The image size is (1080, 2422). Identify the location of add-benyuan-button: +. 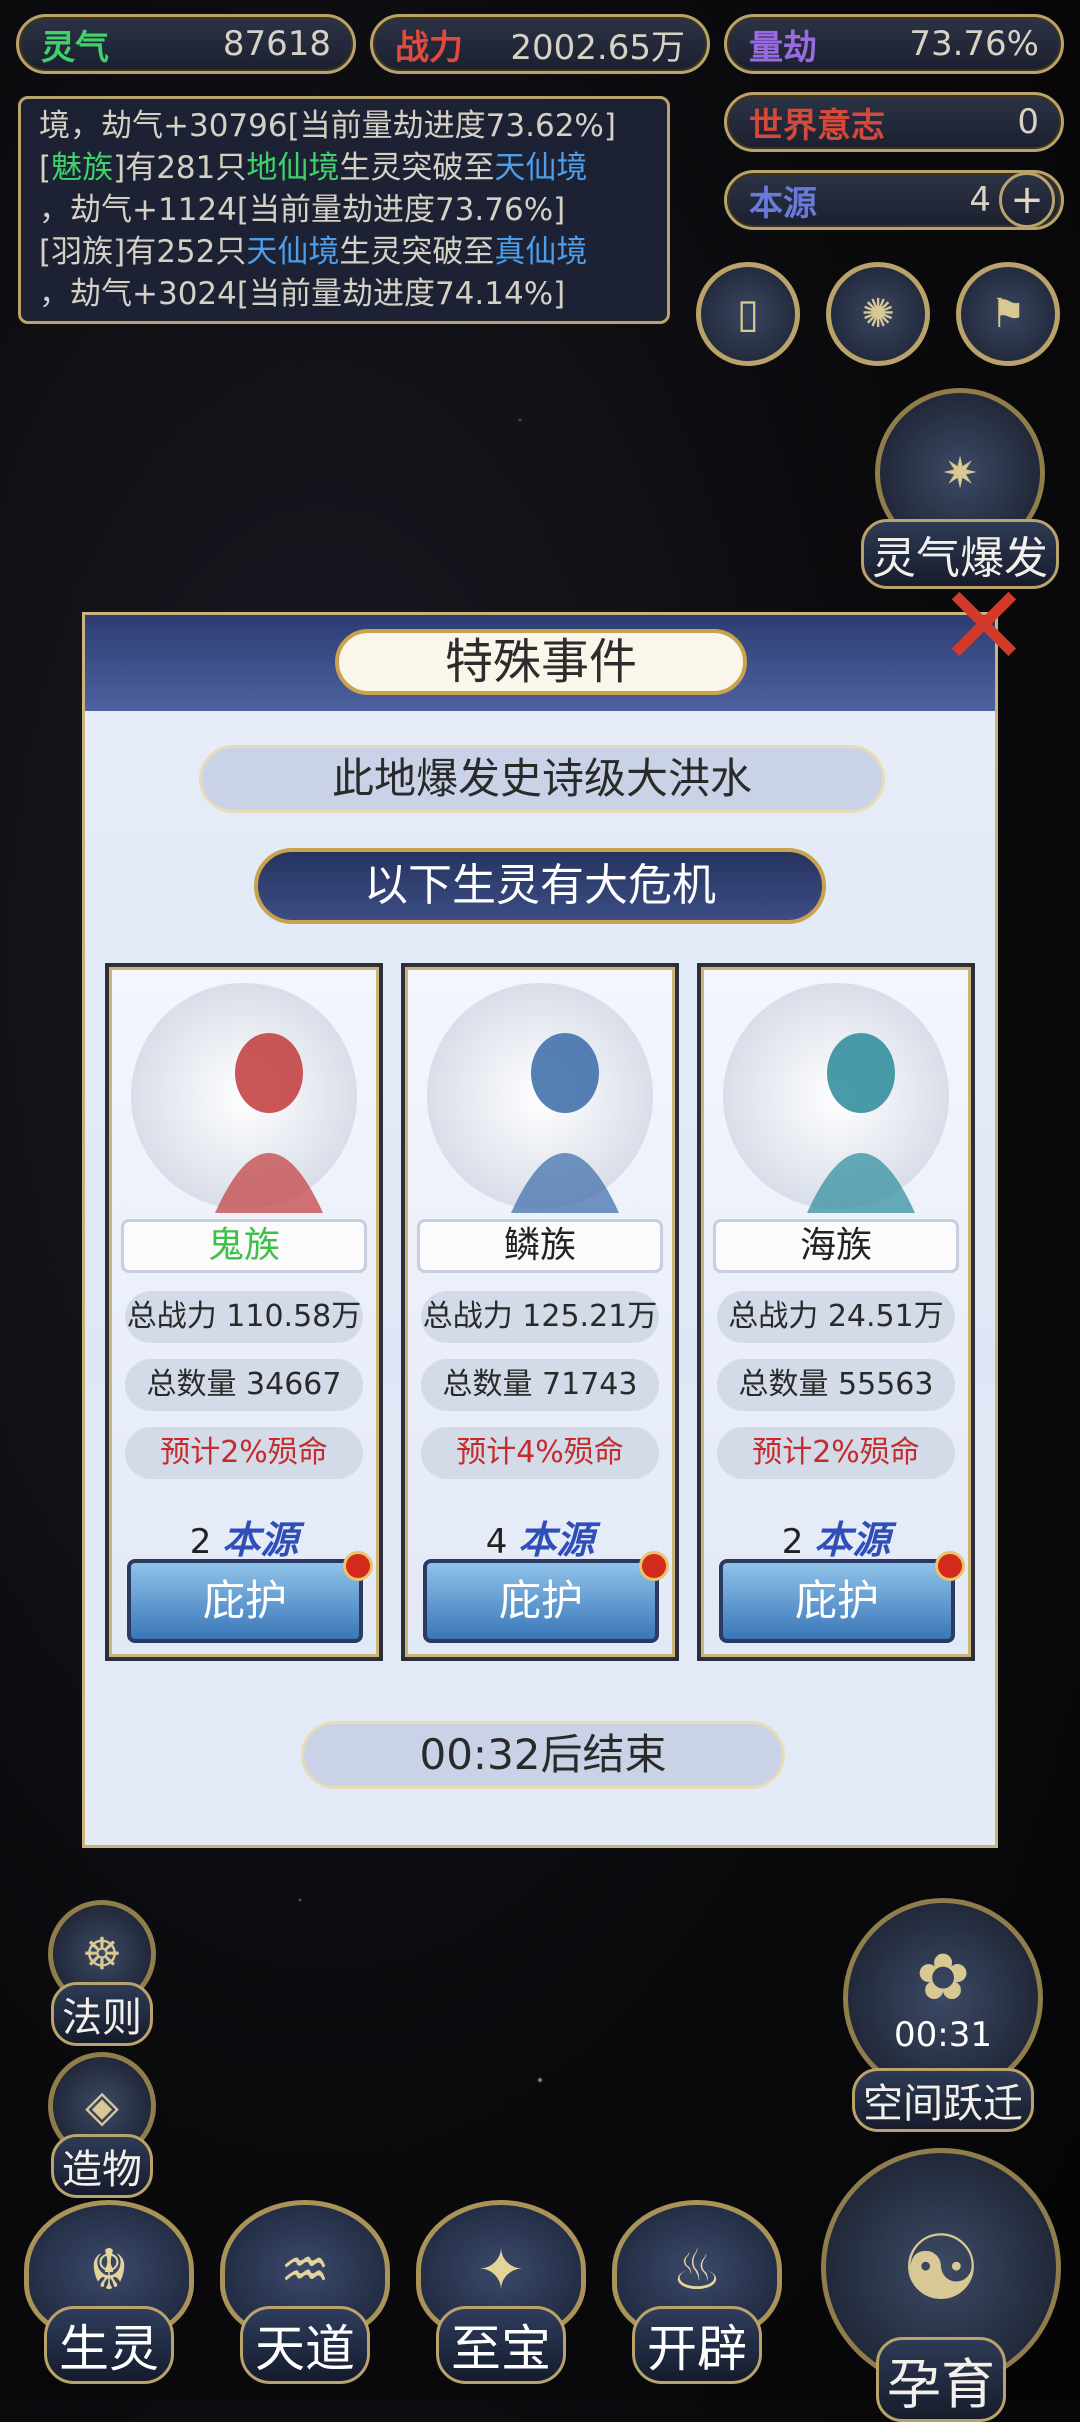
(1027, 200).